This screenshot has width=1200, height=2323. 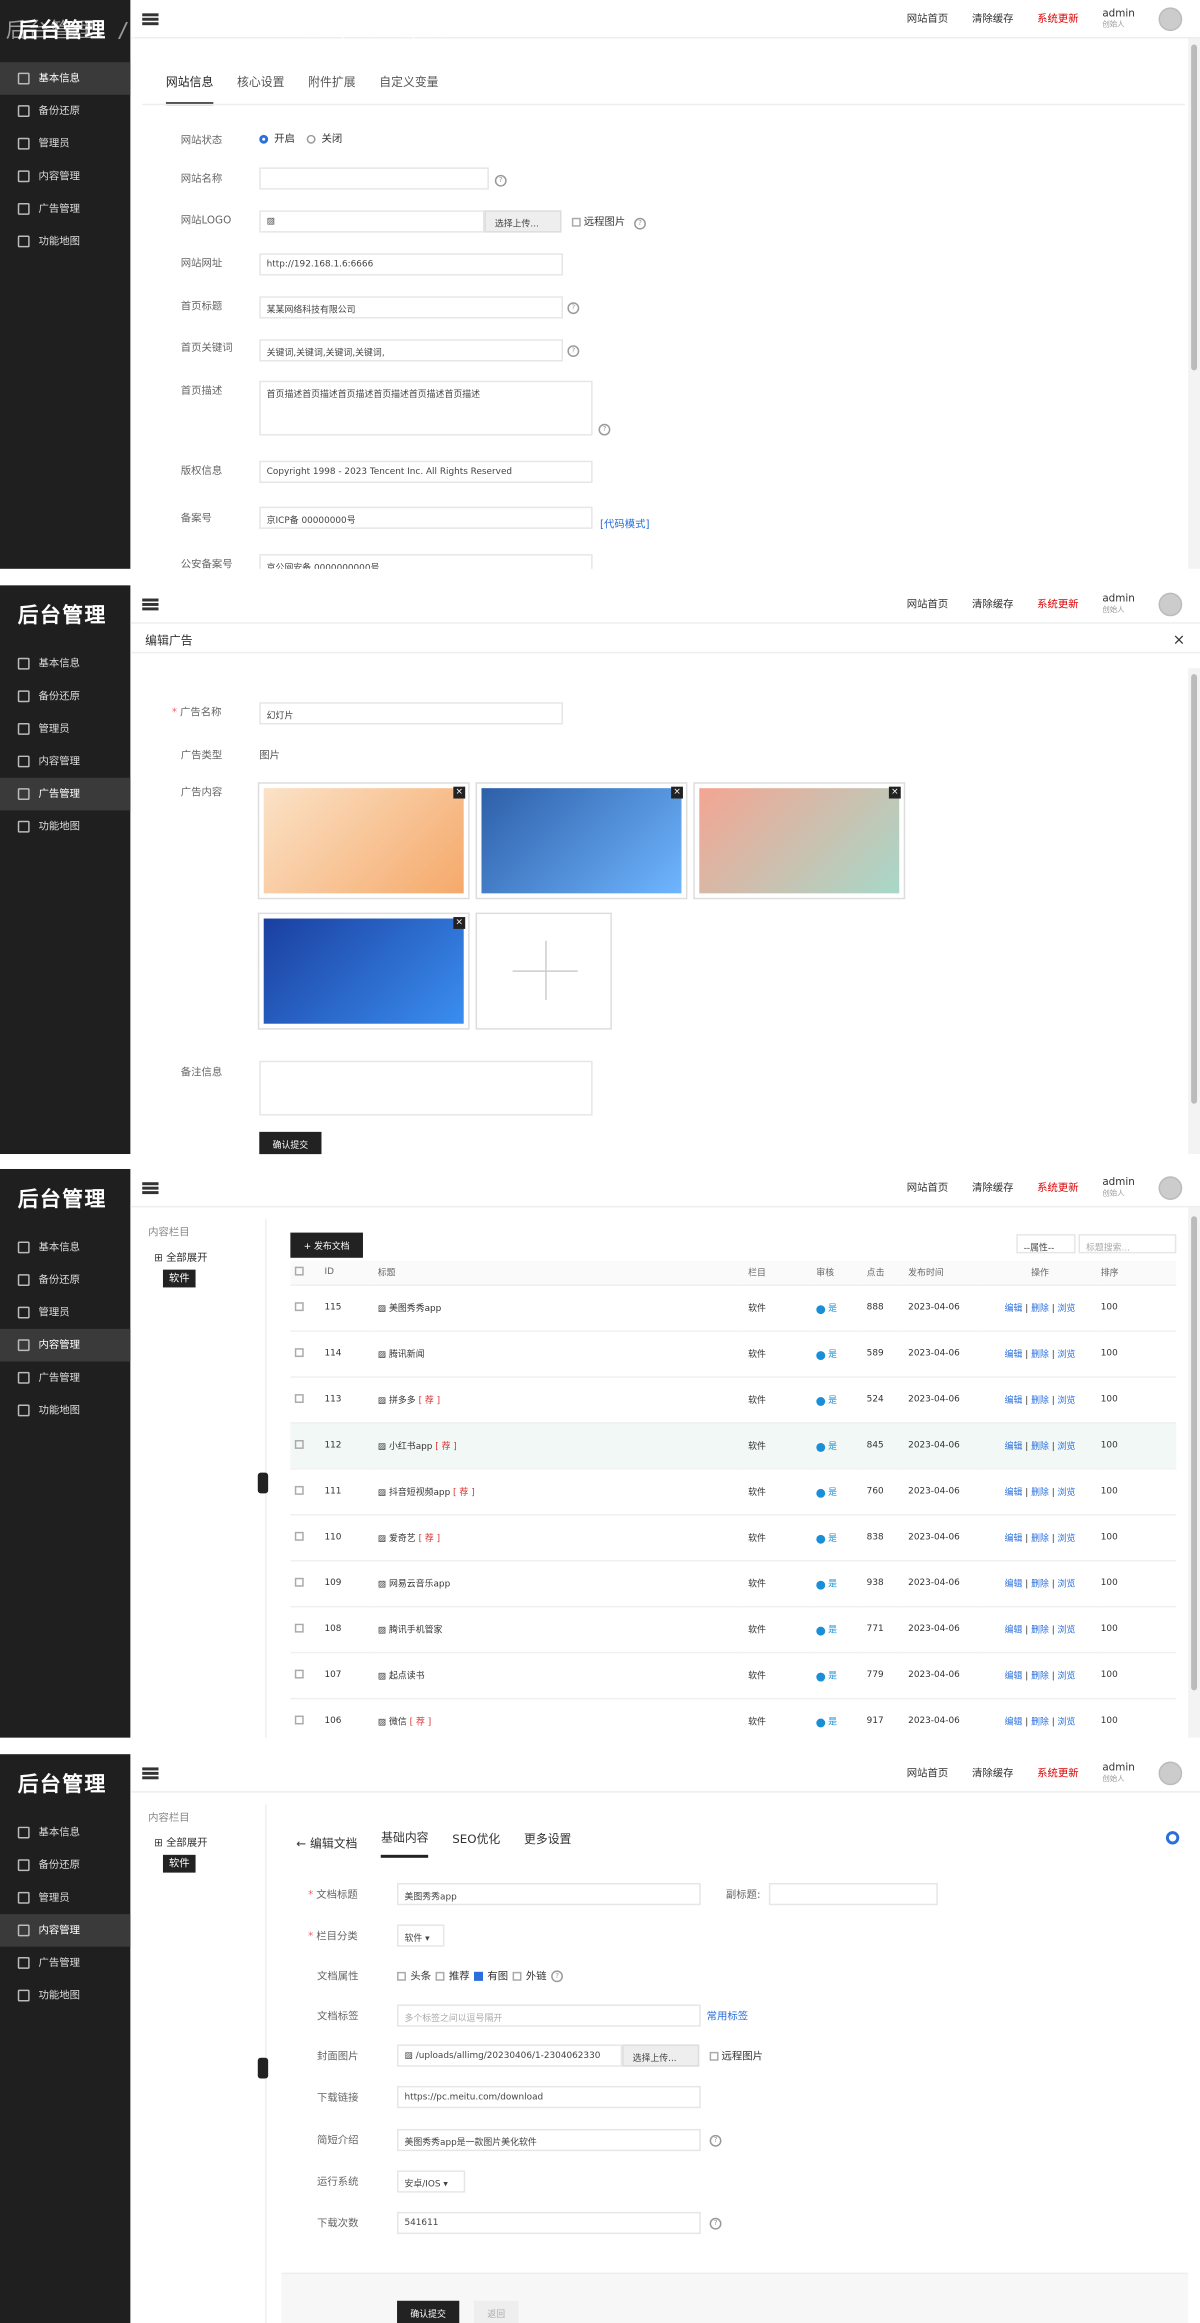 What do you see at coordinates (478, 1976) in the screenshot?
I see `attr-image-checkbox` at bounding box center [478, 1976].